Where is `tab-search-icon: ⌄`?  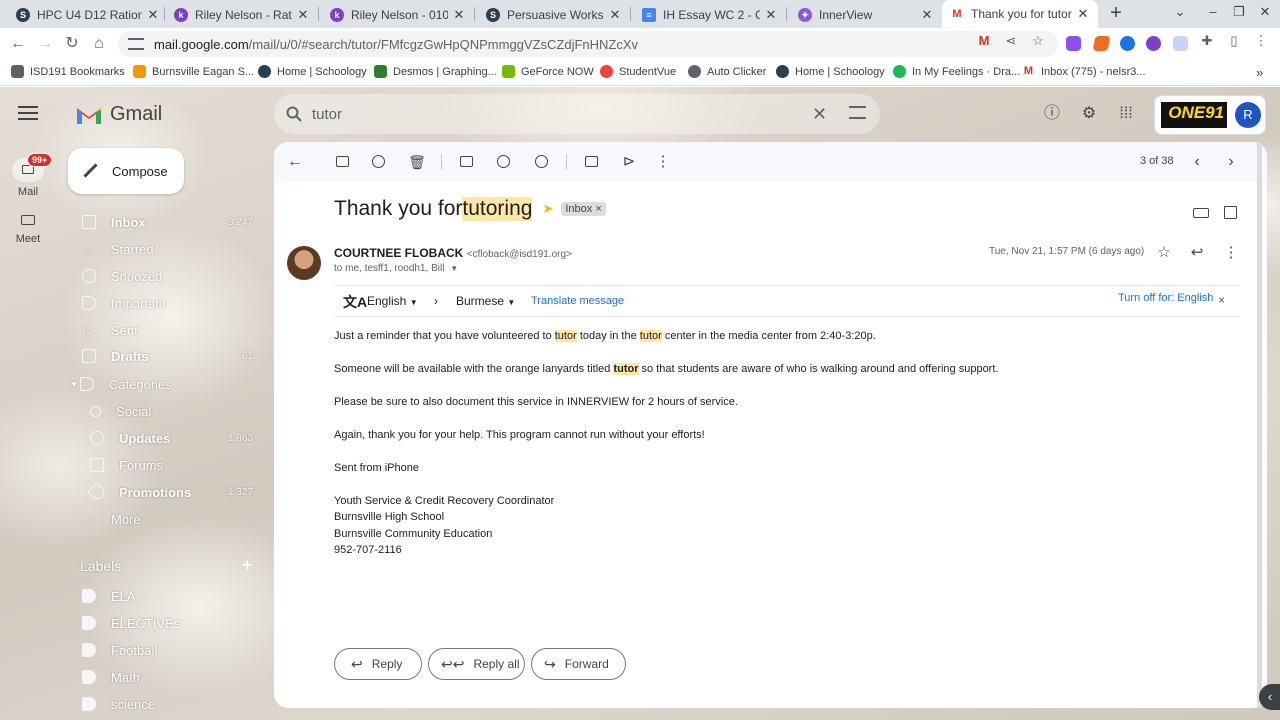 tab-search-icon: ⌄ is located at coordinates (1180, 12).